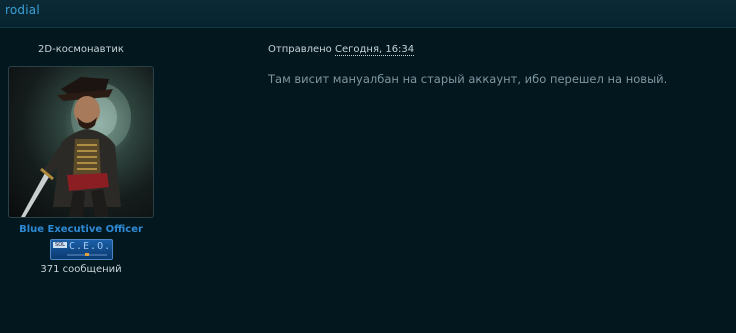 This screenshot has height=333, width=736. Describe the element at coordinates (60, 245) in the screenshot. I see `badge-tag: SOL` at that location.